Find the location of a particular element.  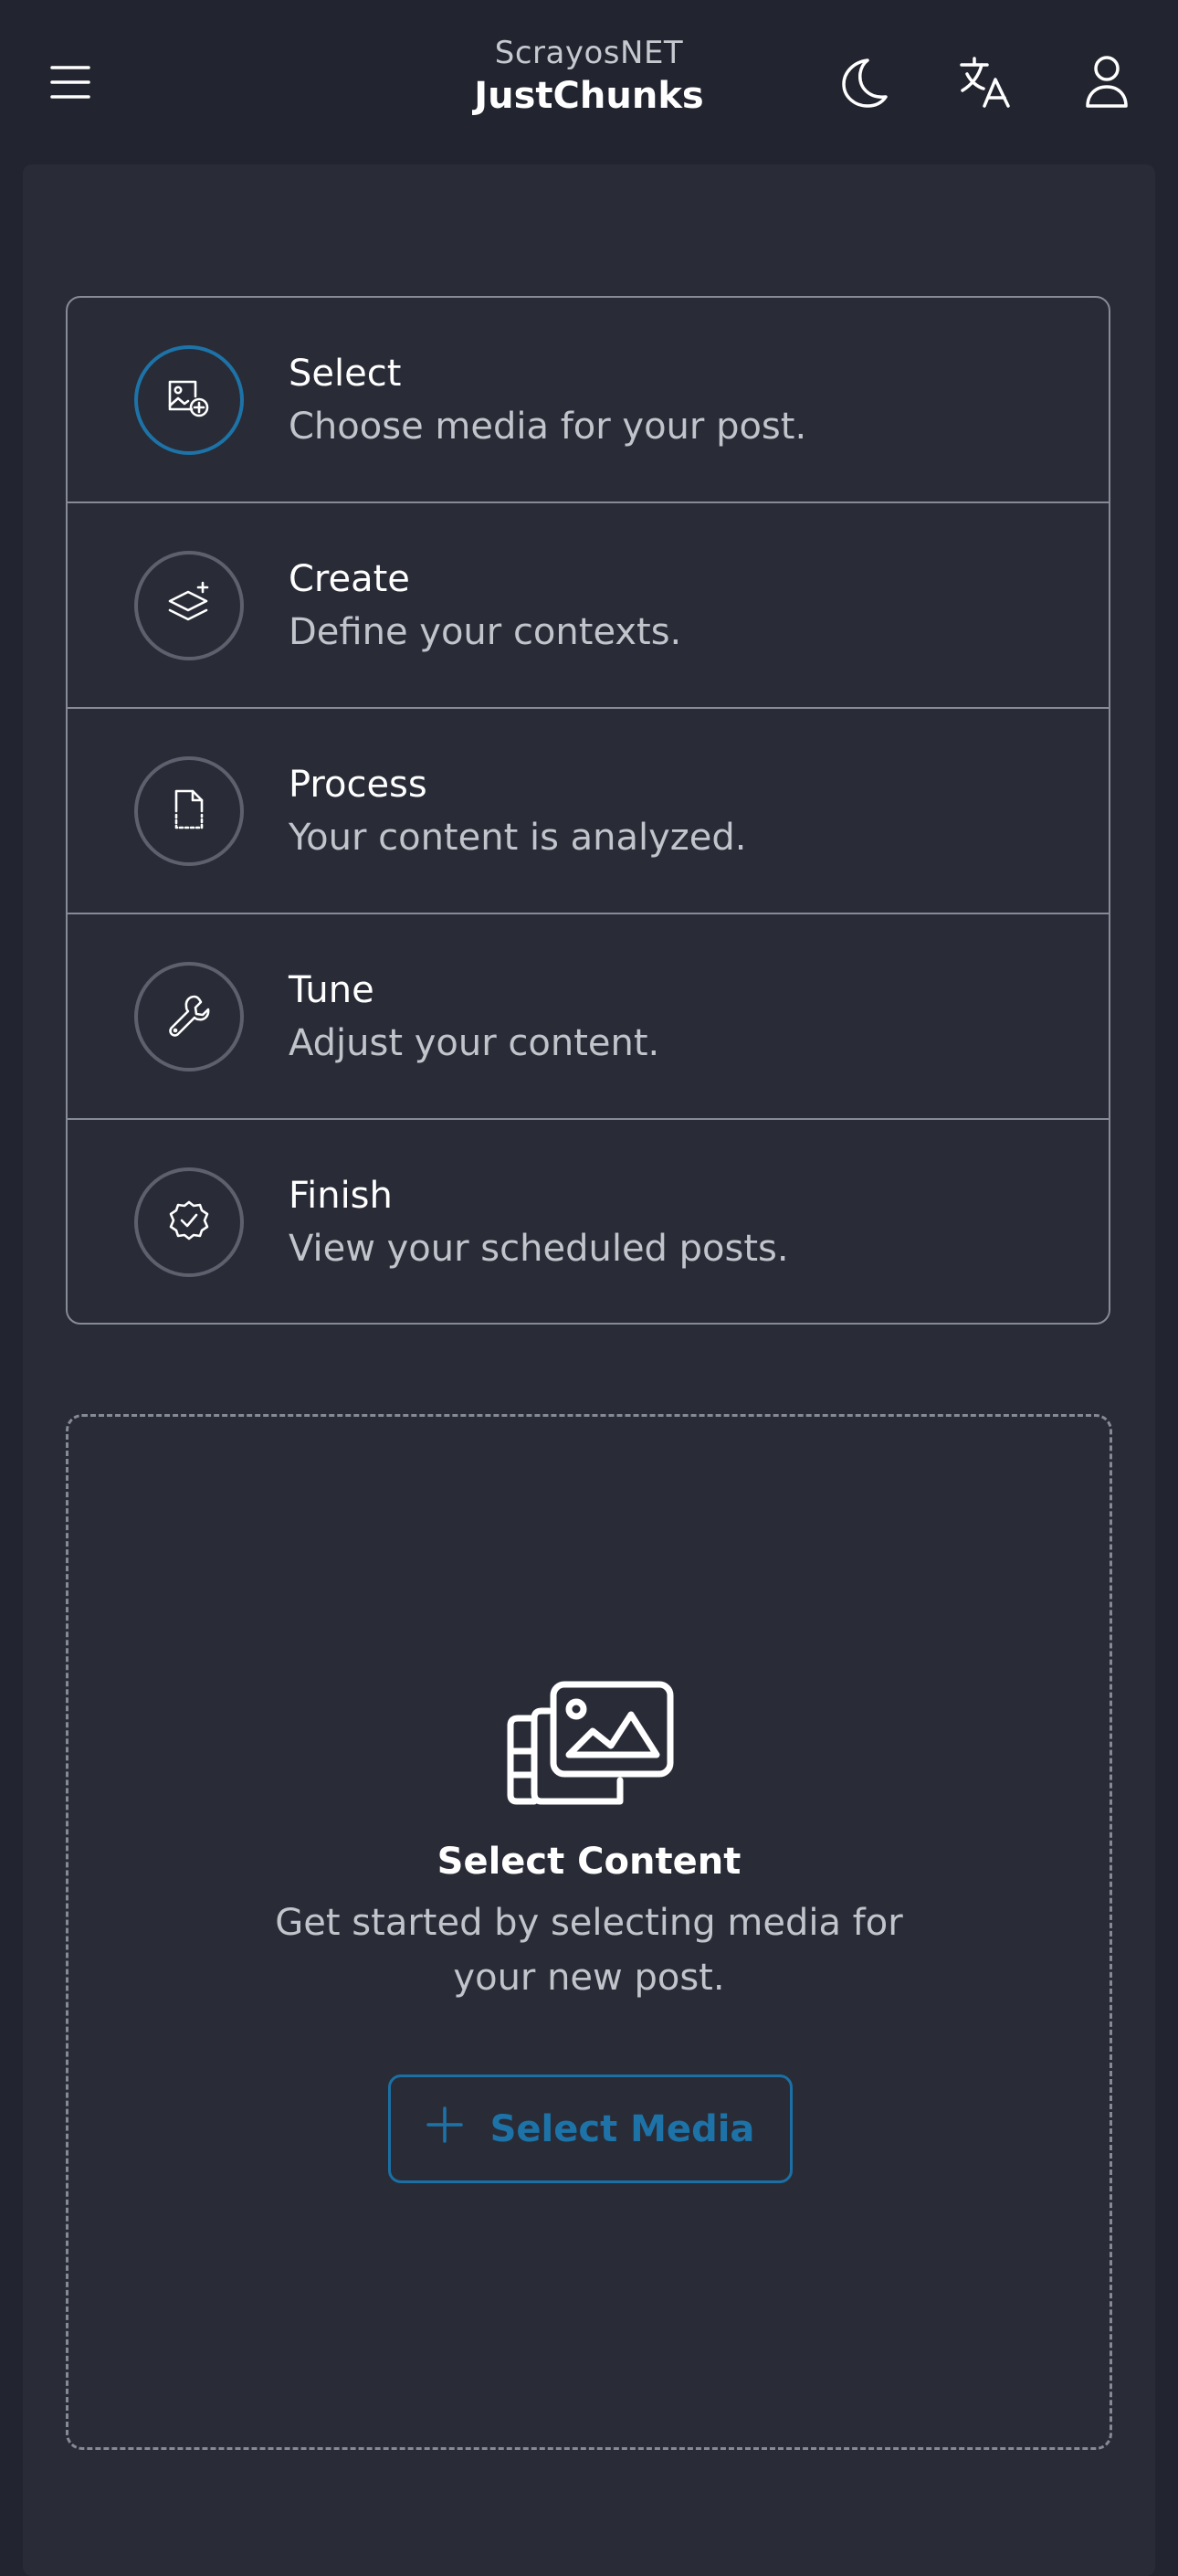

step-description: Your content is analyzed. is located at coordinates (518, 838).